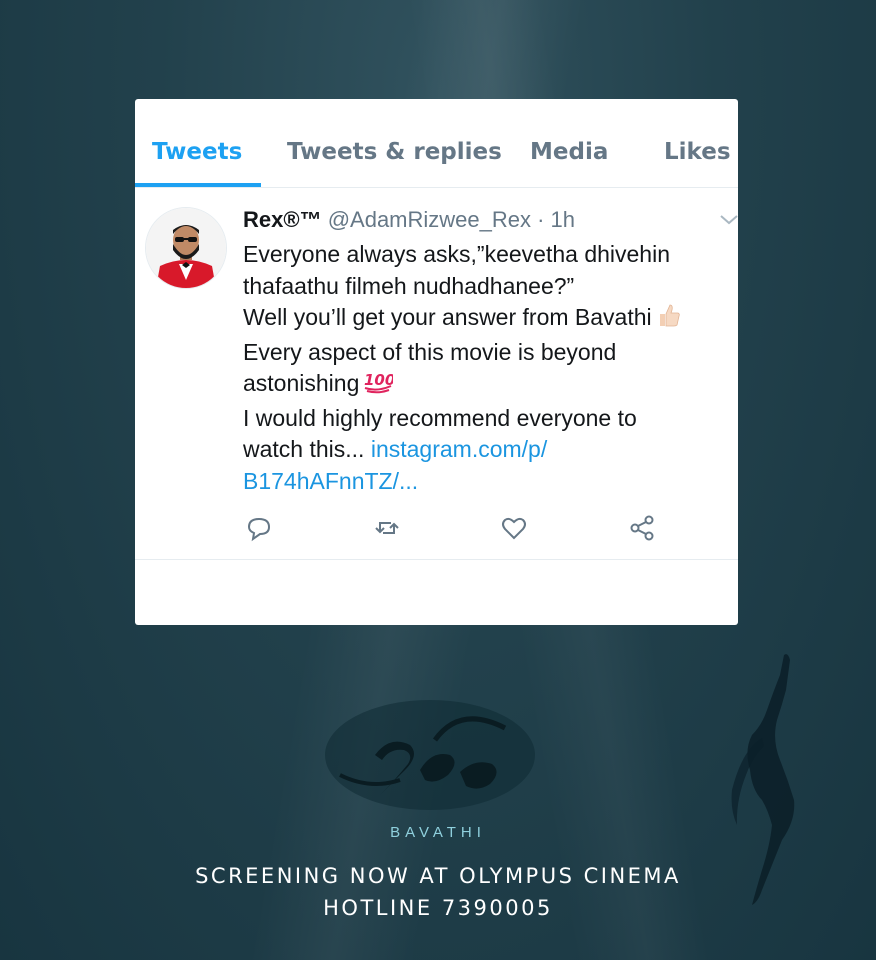 The height and width of the screenshot is (960, 876). What do you see at coordinates (436, 530) in the screenshot?
I see `tweet-actions` at bounding box center [436, 530].